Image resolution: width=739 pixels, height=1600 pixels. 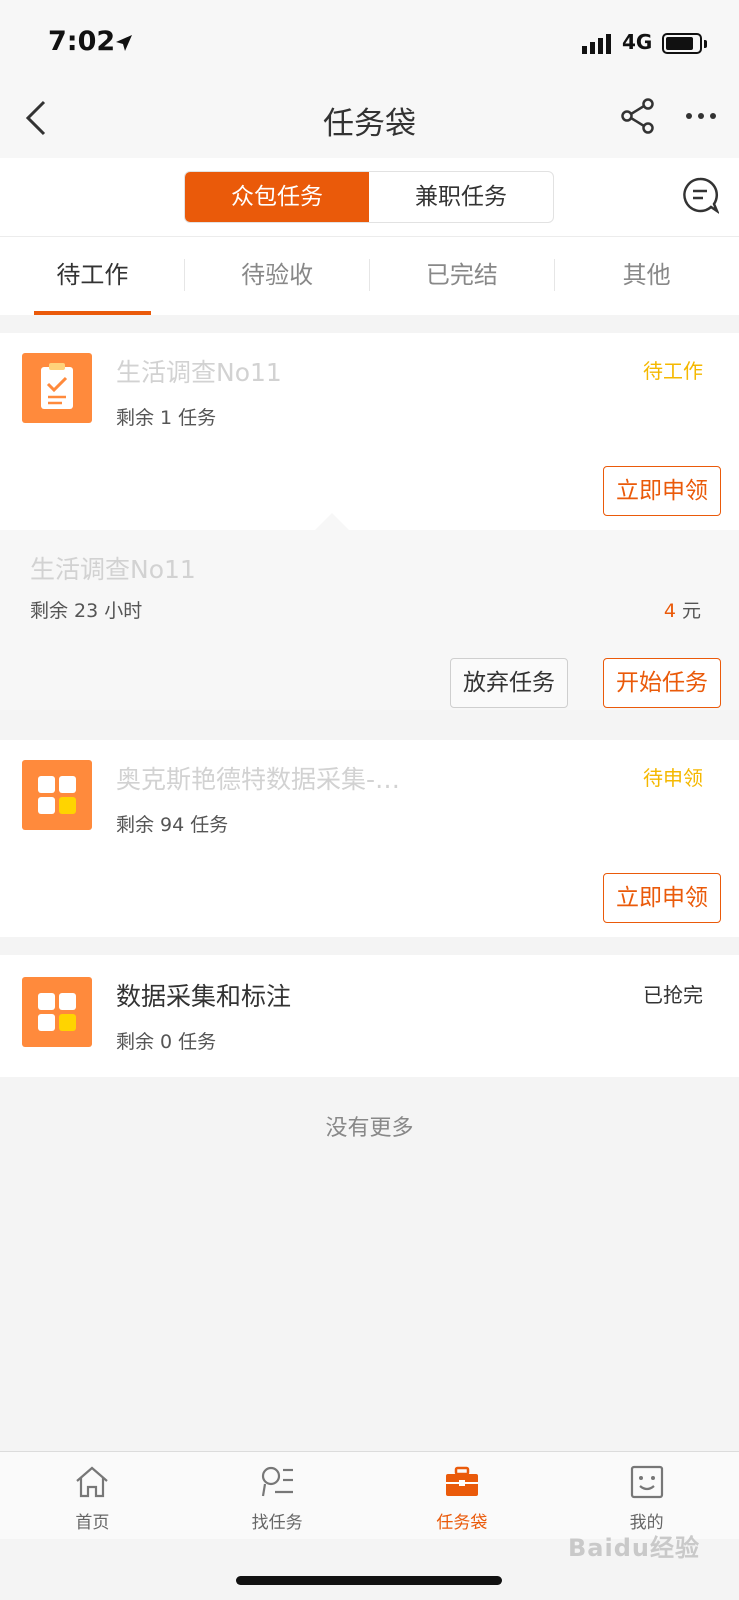 I want to click on segment-parttime: 兼职任务, so click(x=461, y=197).